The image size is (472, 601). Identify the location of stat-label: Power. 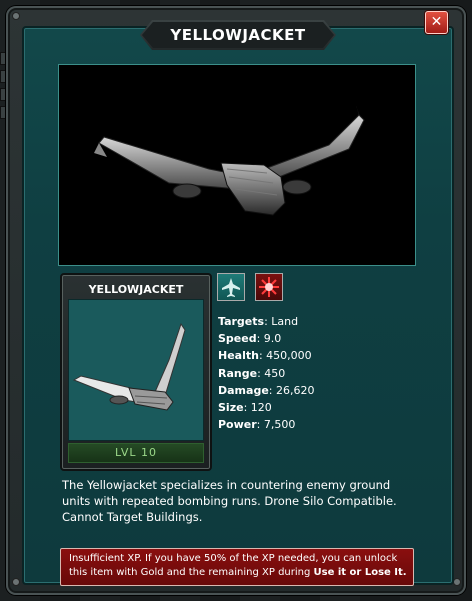
(237, 425).